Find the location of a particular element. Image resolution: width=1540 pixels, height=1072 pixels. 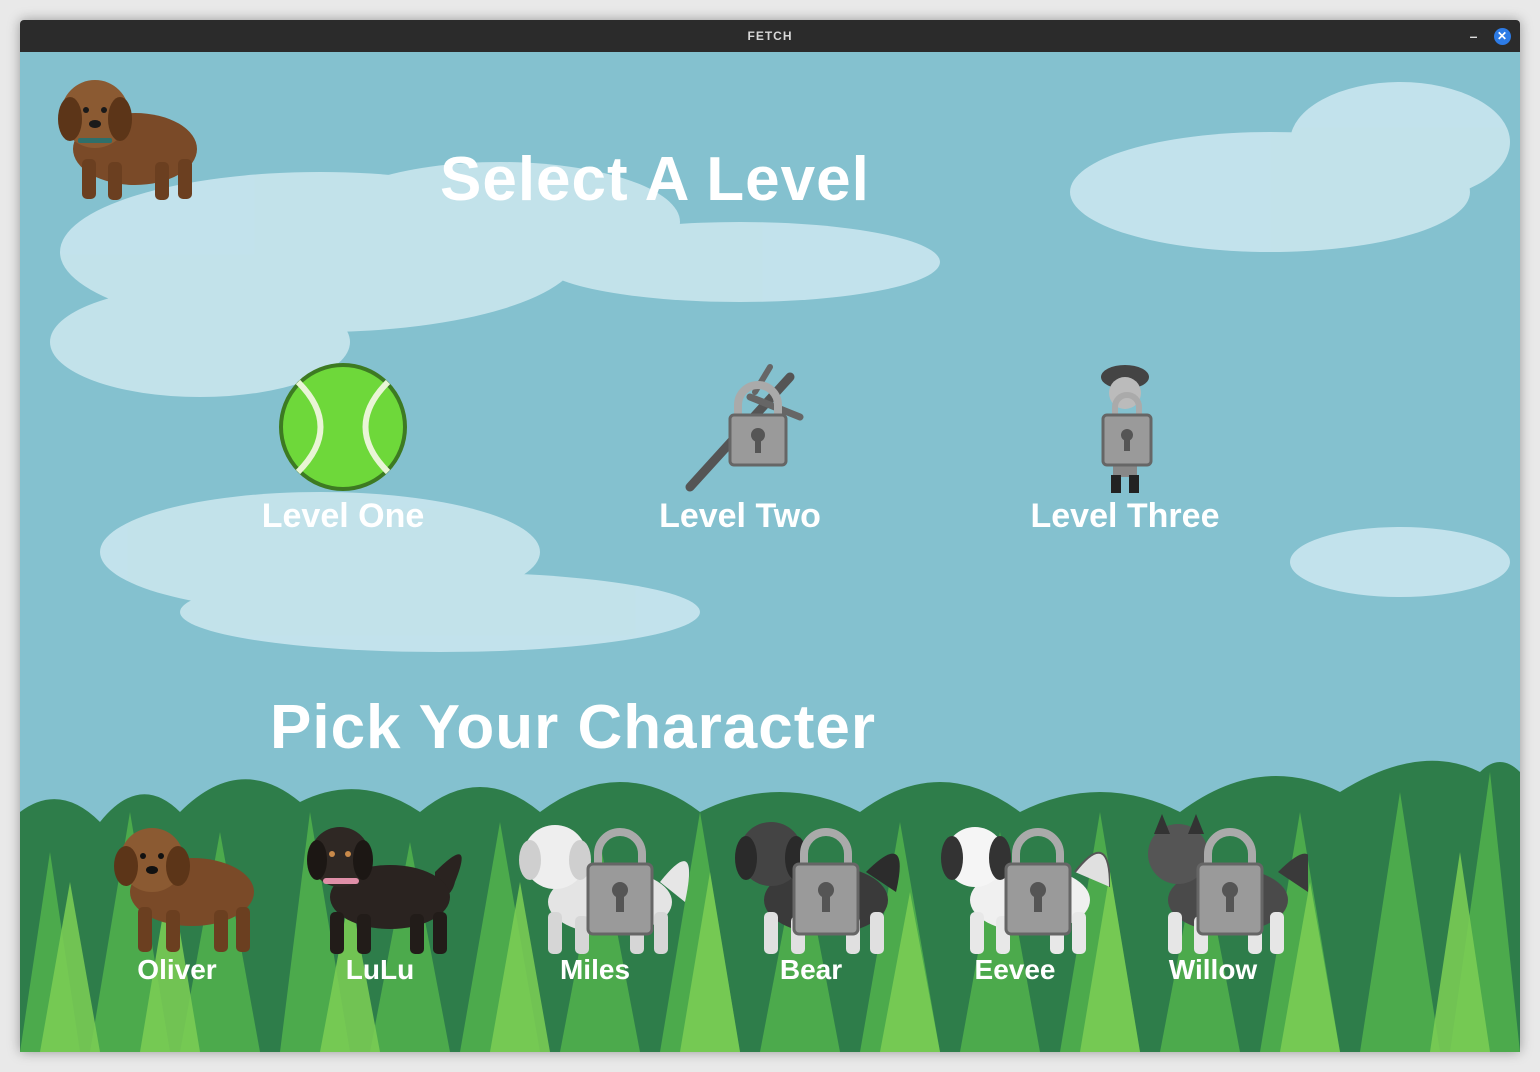

character-name: LuLu is located at coordinates (380, 969).